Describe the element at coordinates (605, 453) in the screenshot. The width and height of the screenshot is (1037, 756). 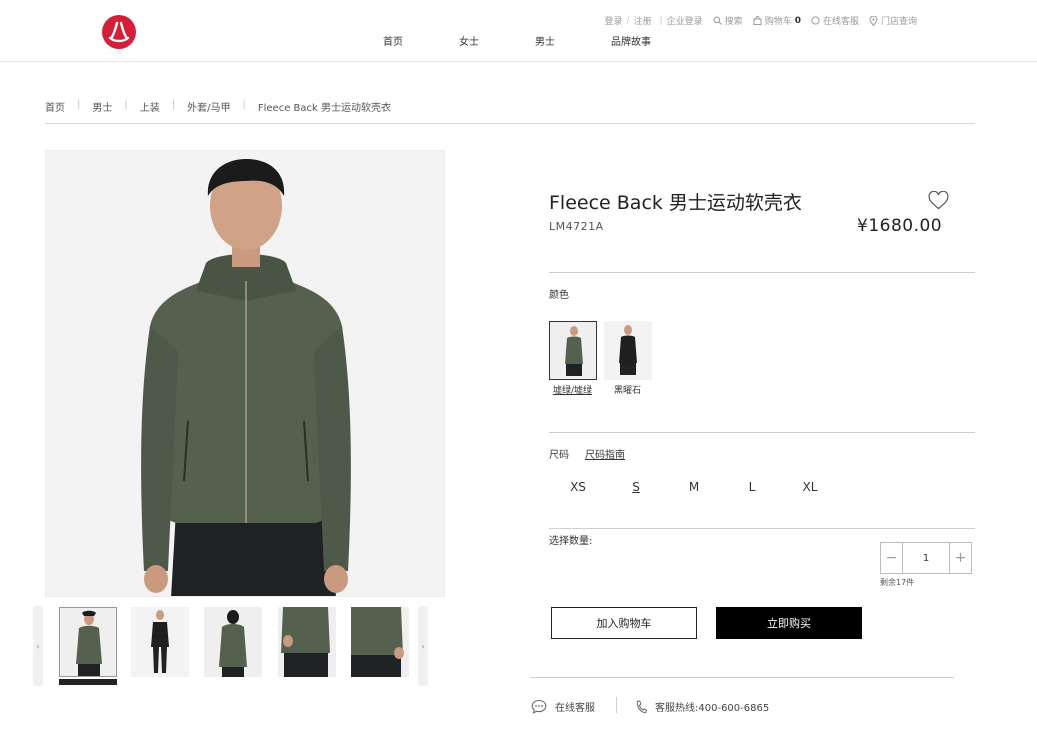
I see `size-guide-link: 尺码指南` at that location.